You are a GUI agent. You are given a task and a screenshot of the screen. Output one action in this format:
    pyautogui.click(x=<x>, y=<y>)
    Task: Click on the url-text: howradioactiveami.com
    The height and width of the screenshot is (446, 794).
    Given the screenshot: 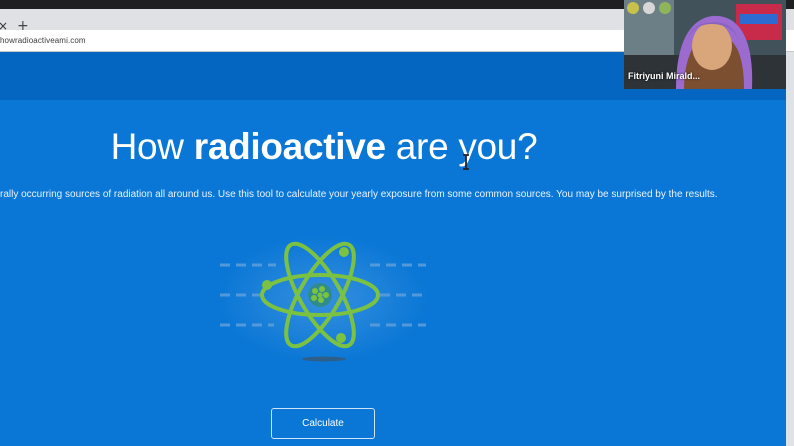 What is the action you would take?
    pyautogui.click(x=43, y=40)
    